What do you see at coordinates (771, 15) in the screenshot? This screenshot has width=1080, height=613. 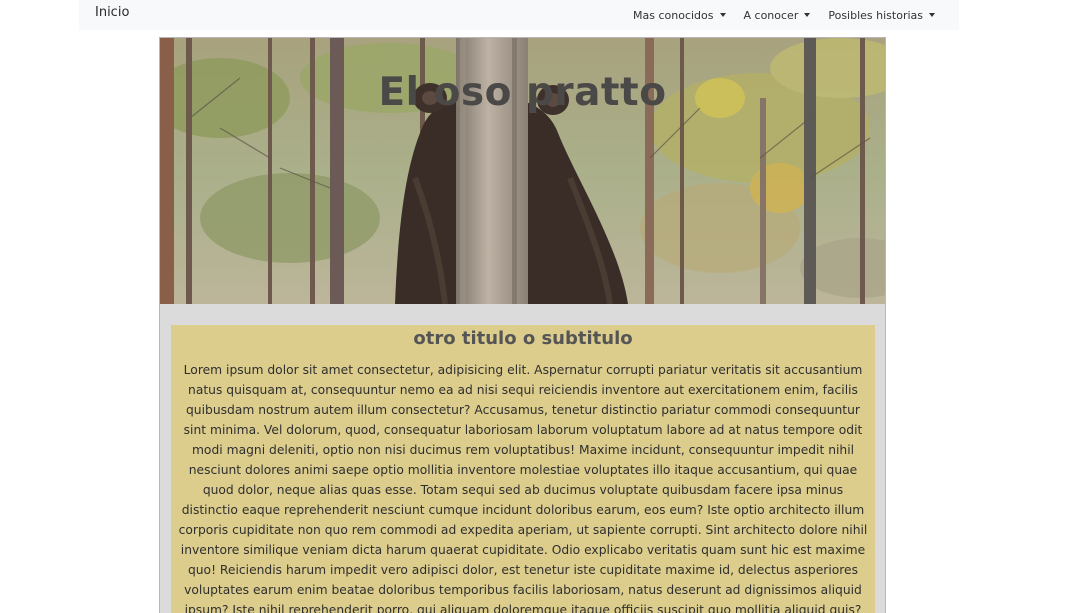 I see `dropdown-label: A conocer` at bounding box center [771, 15].